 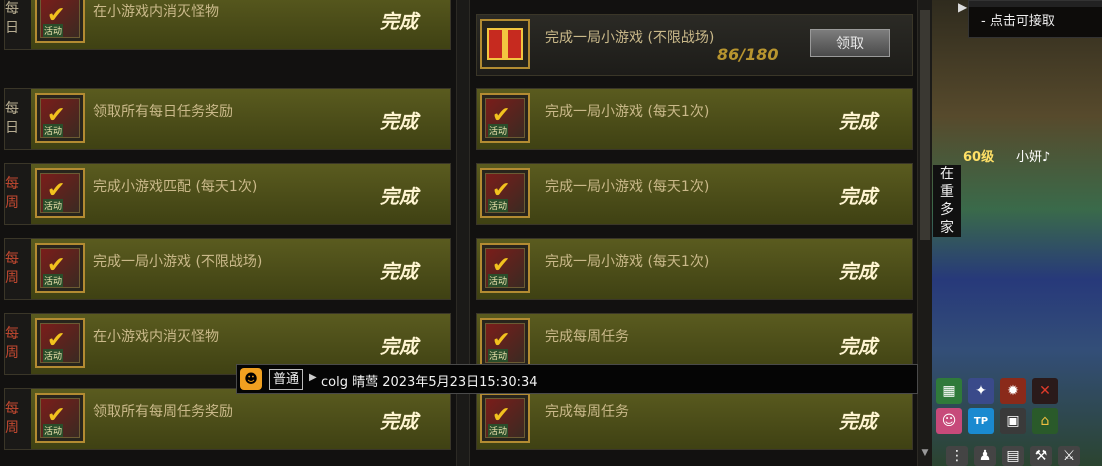 I want to click on grid-menu-icon: ⋮, so click(x=957, y=456).